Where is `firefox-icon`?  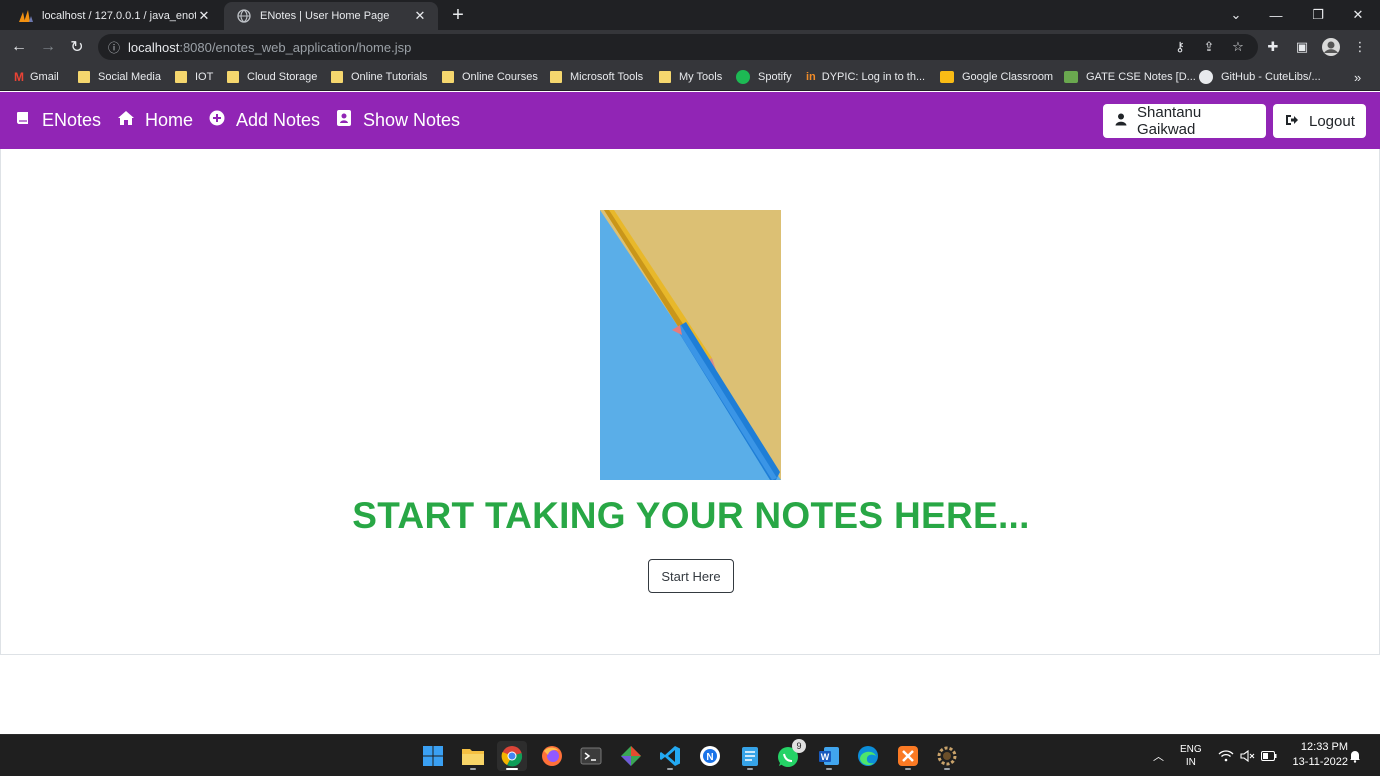 firefox-icon is located at coordinates (552, 756).